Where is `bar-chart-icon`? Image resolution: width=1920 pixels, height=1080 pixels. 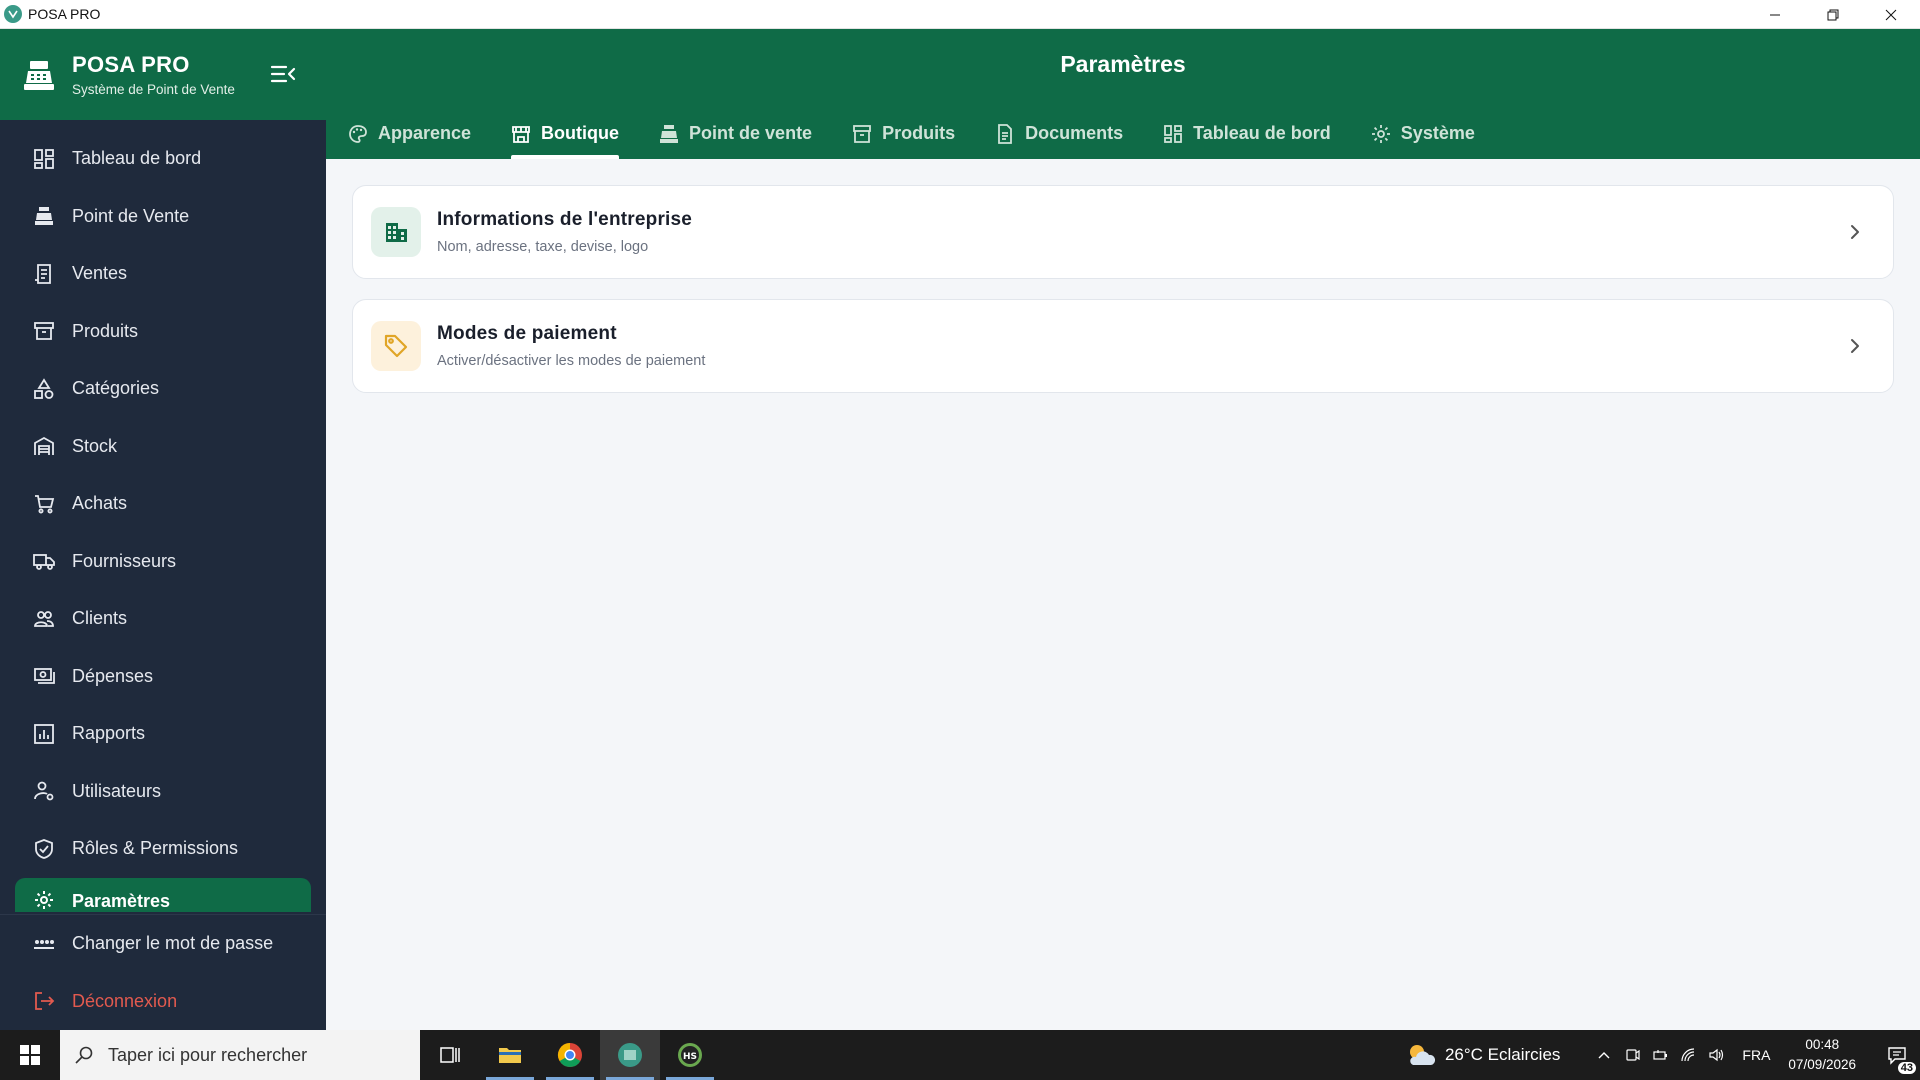
bar-chart-icon is located at coordinates (44, 734).